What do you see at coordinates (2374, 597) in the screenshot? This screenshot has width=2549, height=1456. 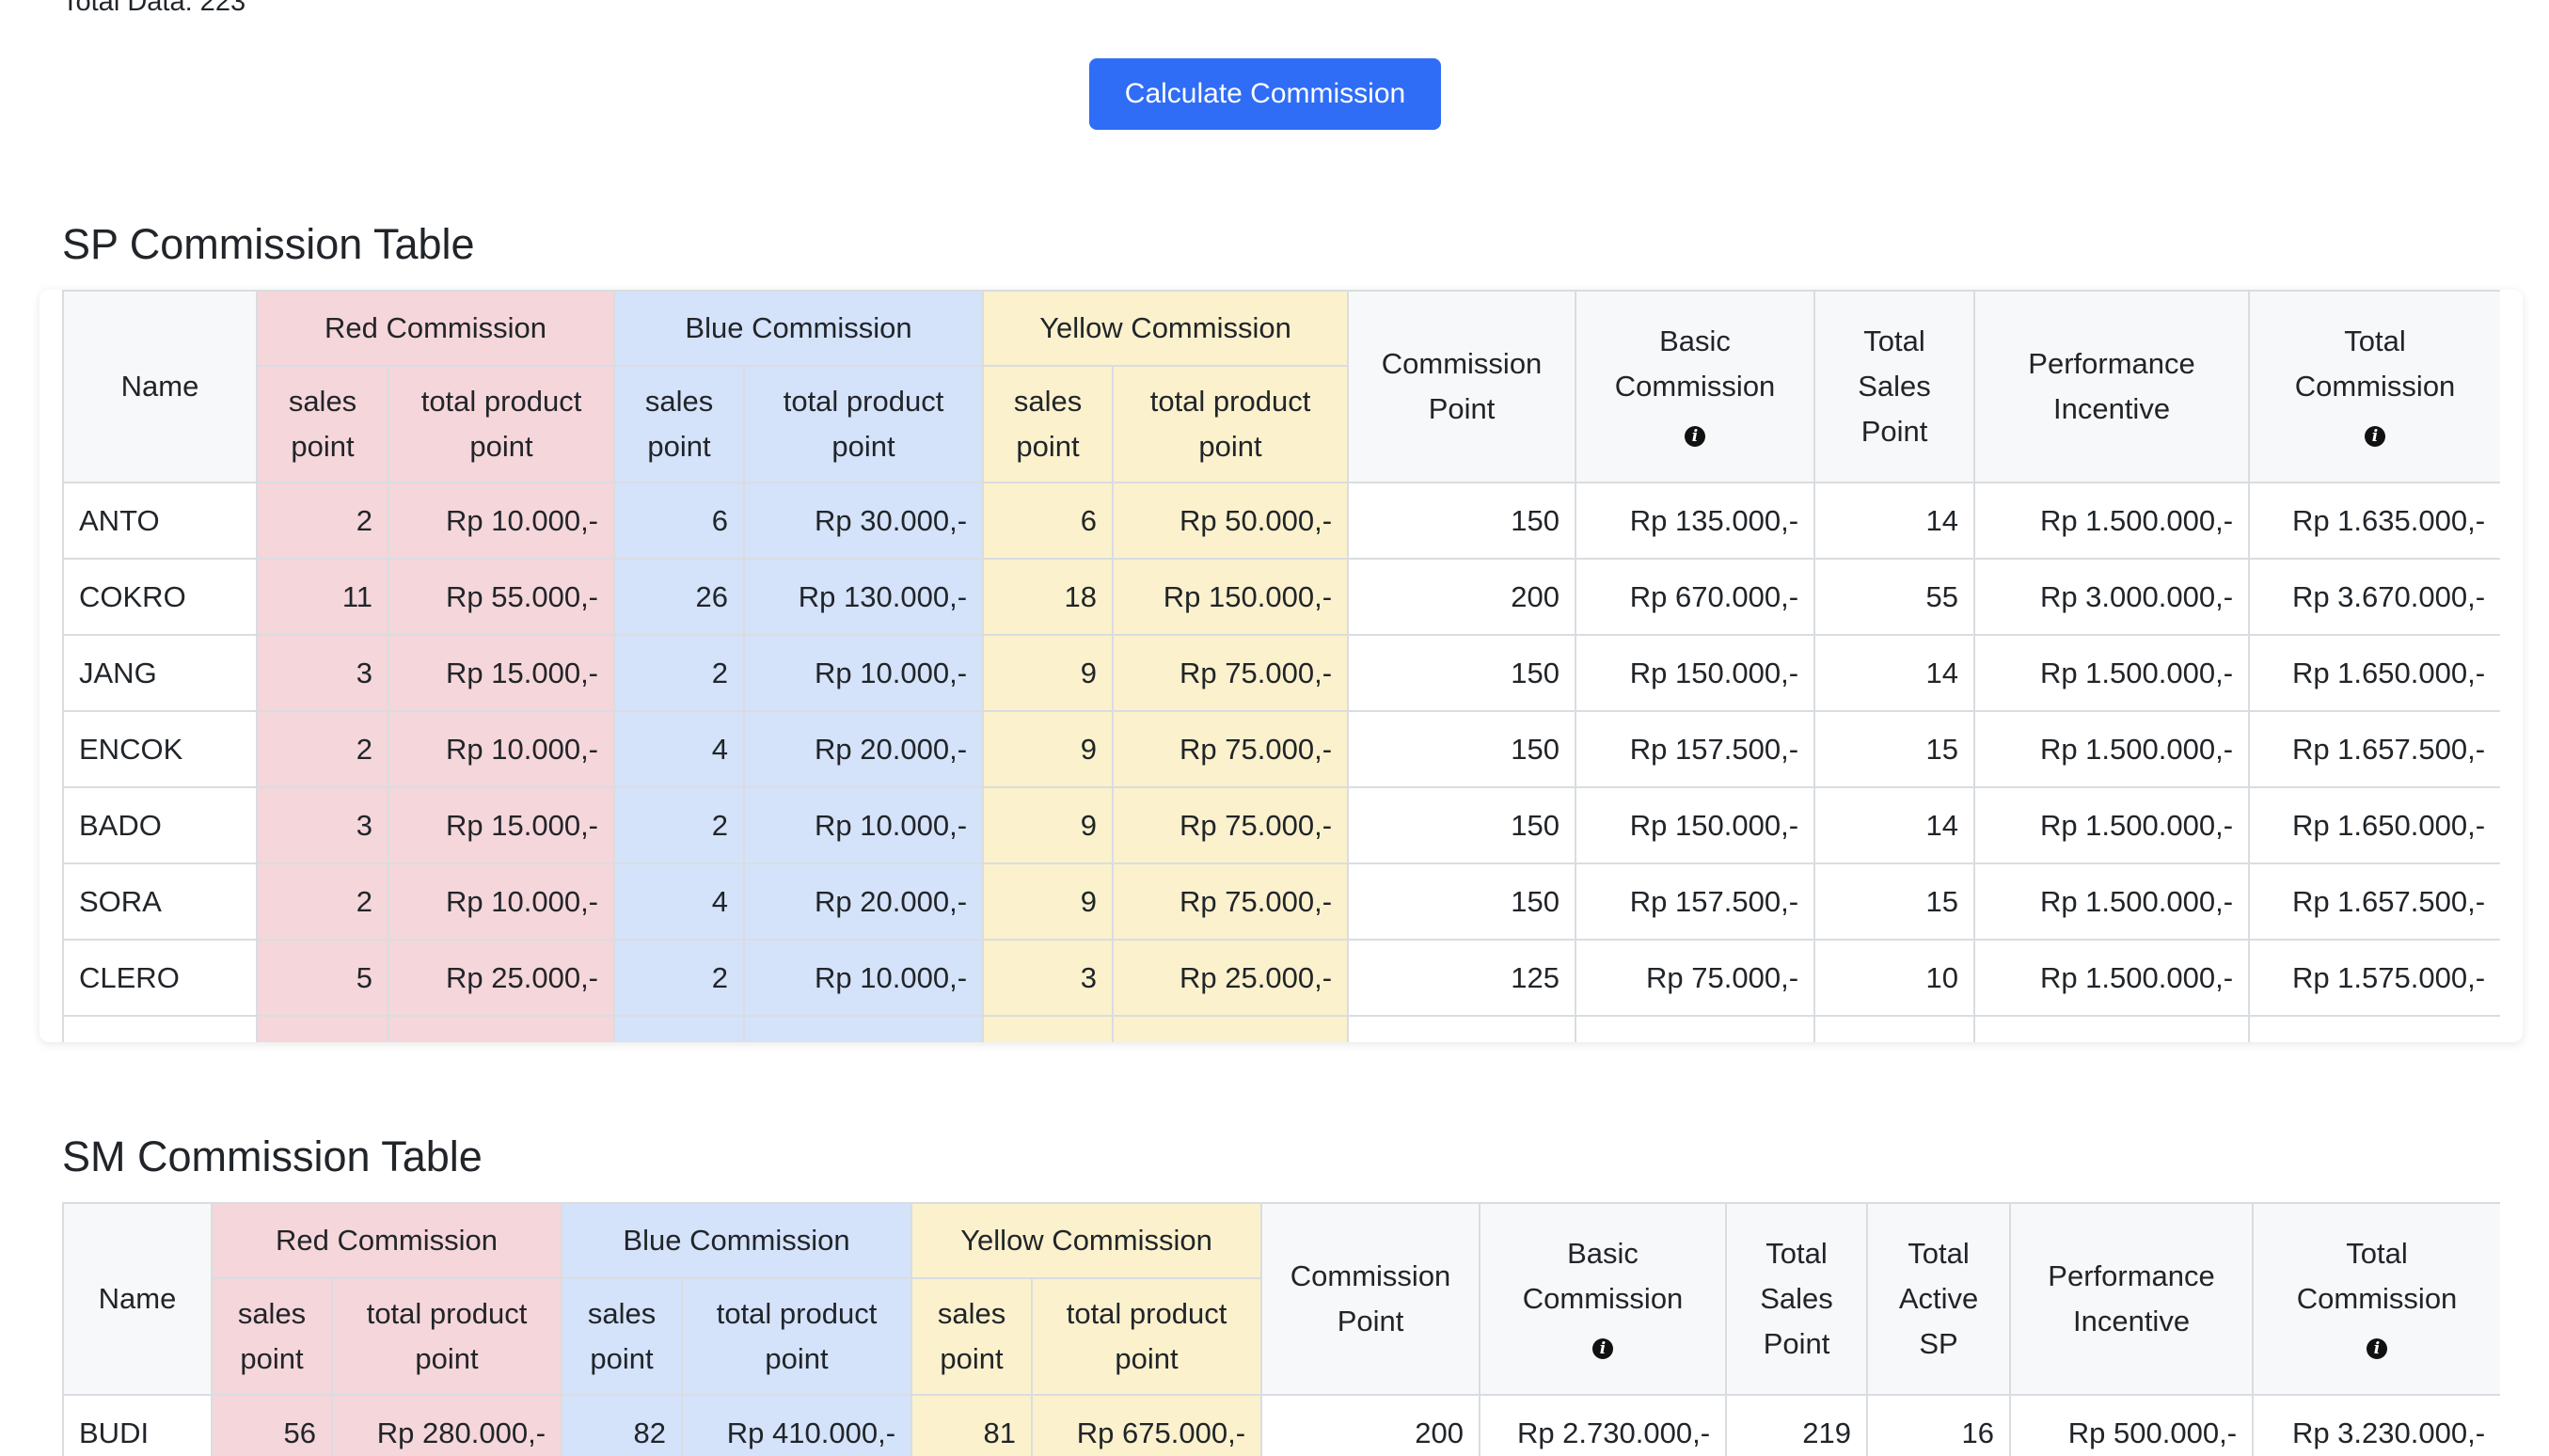 I see `table-cell: Rp 3.670.000,-` at bounding box center [2374, 597].